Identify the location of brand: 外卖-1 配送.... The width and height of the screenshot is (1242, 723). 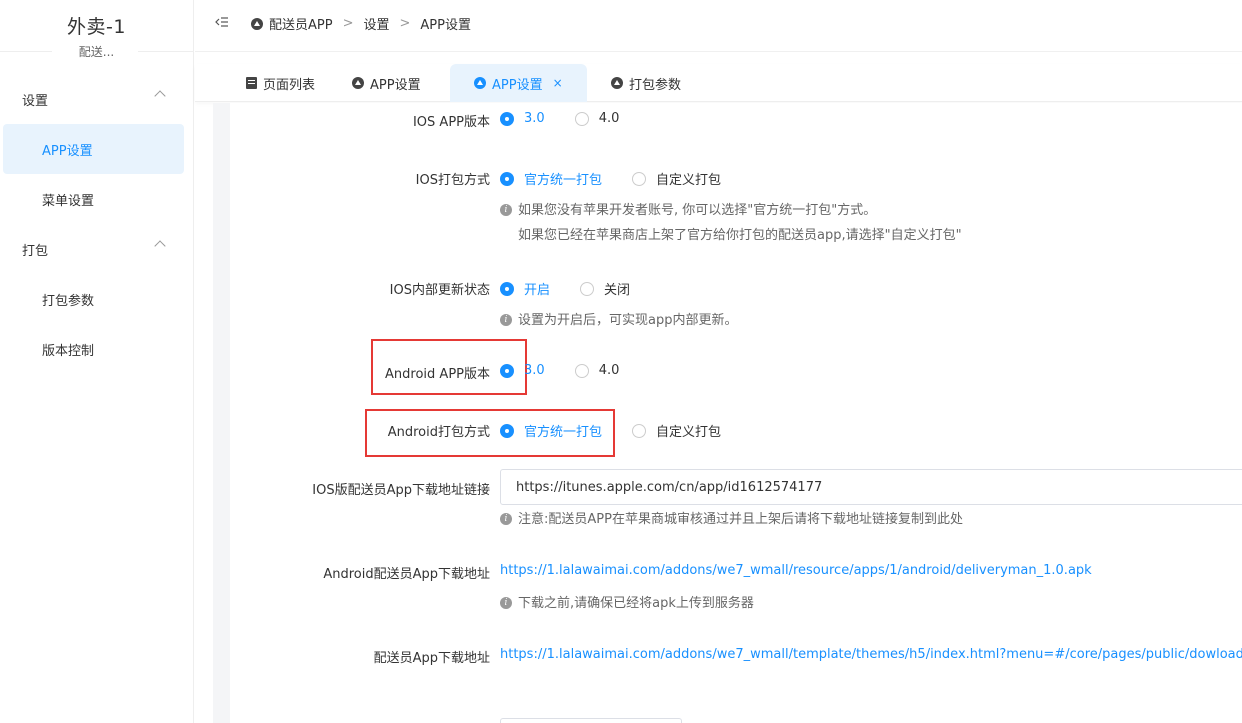
(96, 35).